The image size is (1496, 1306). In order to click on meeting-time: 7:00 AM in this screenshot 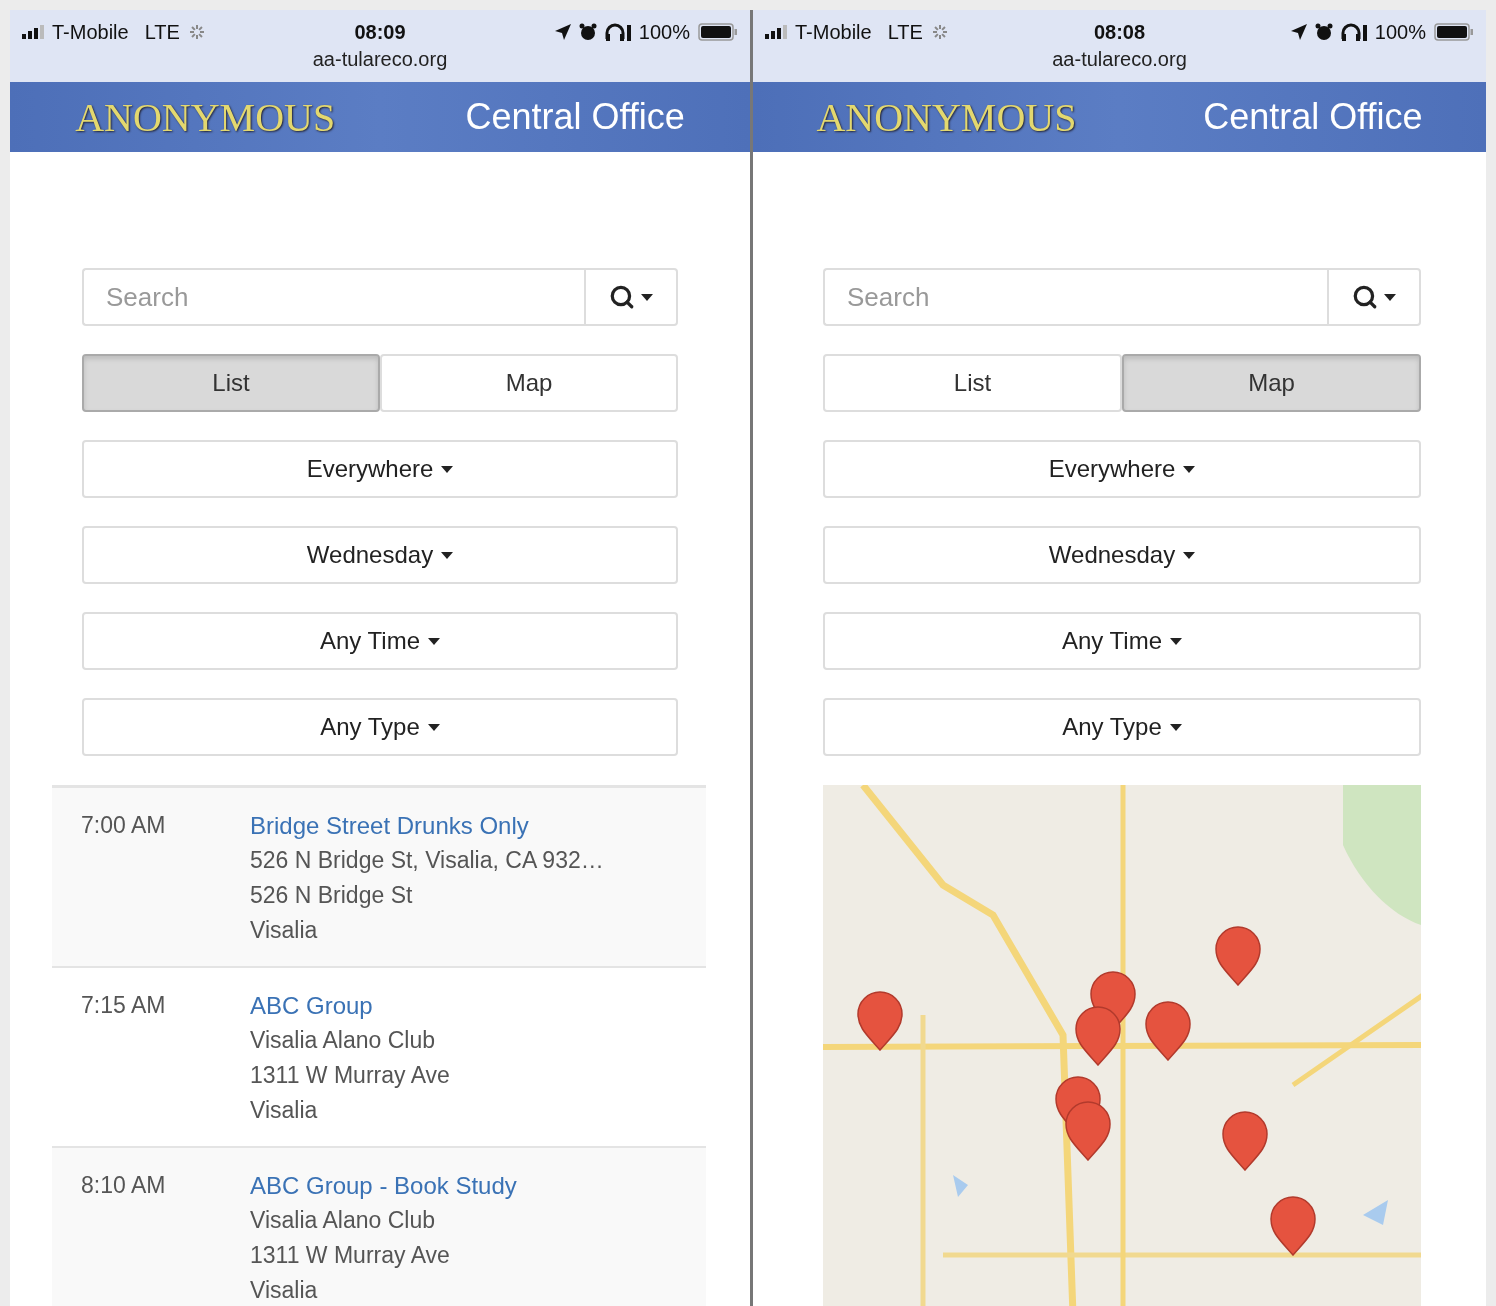, I will do `click(124, 825)`.